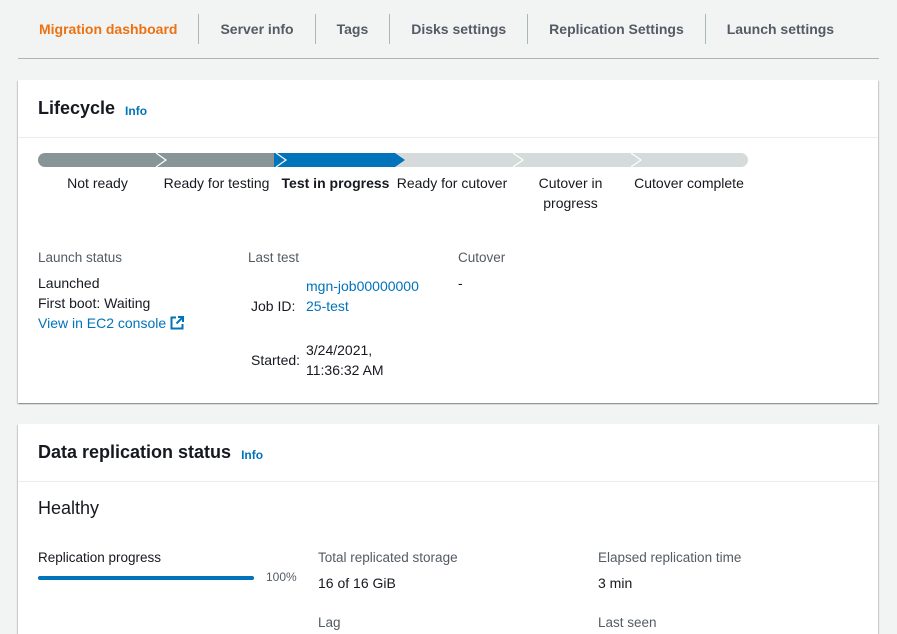 The height and width of the screenshot is (634, 897). What do you see at coordinates (281, 577) in the screenshot?
I see `replication-progress-percent: 100%` at bounding box center [281, 577].